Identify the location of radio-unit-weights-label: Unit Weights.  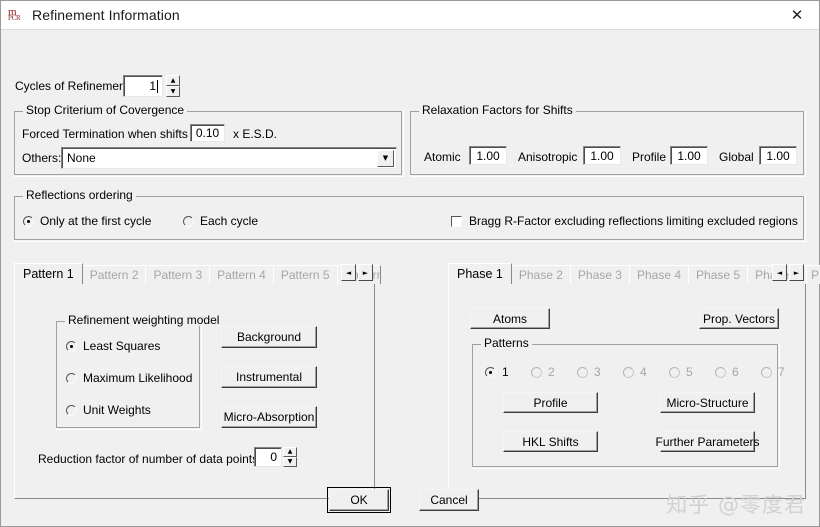
(117, 410).